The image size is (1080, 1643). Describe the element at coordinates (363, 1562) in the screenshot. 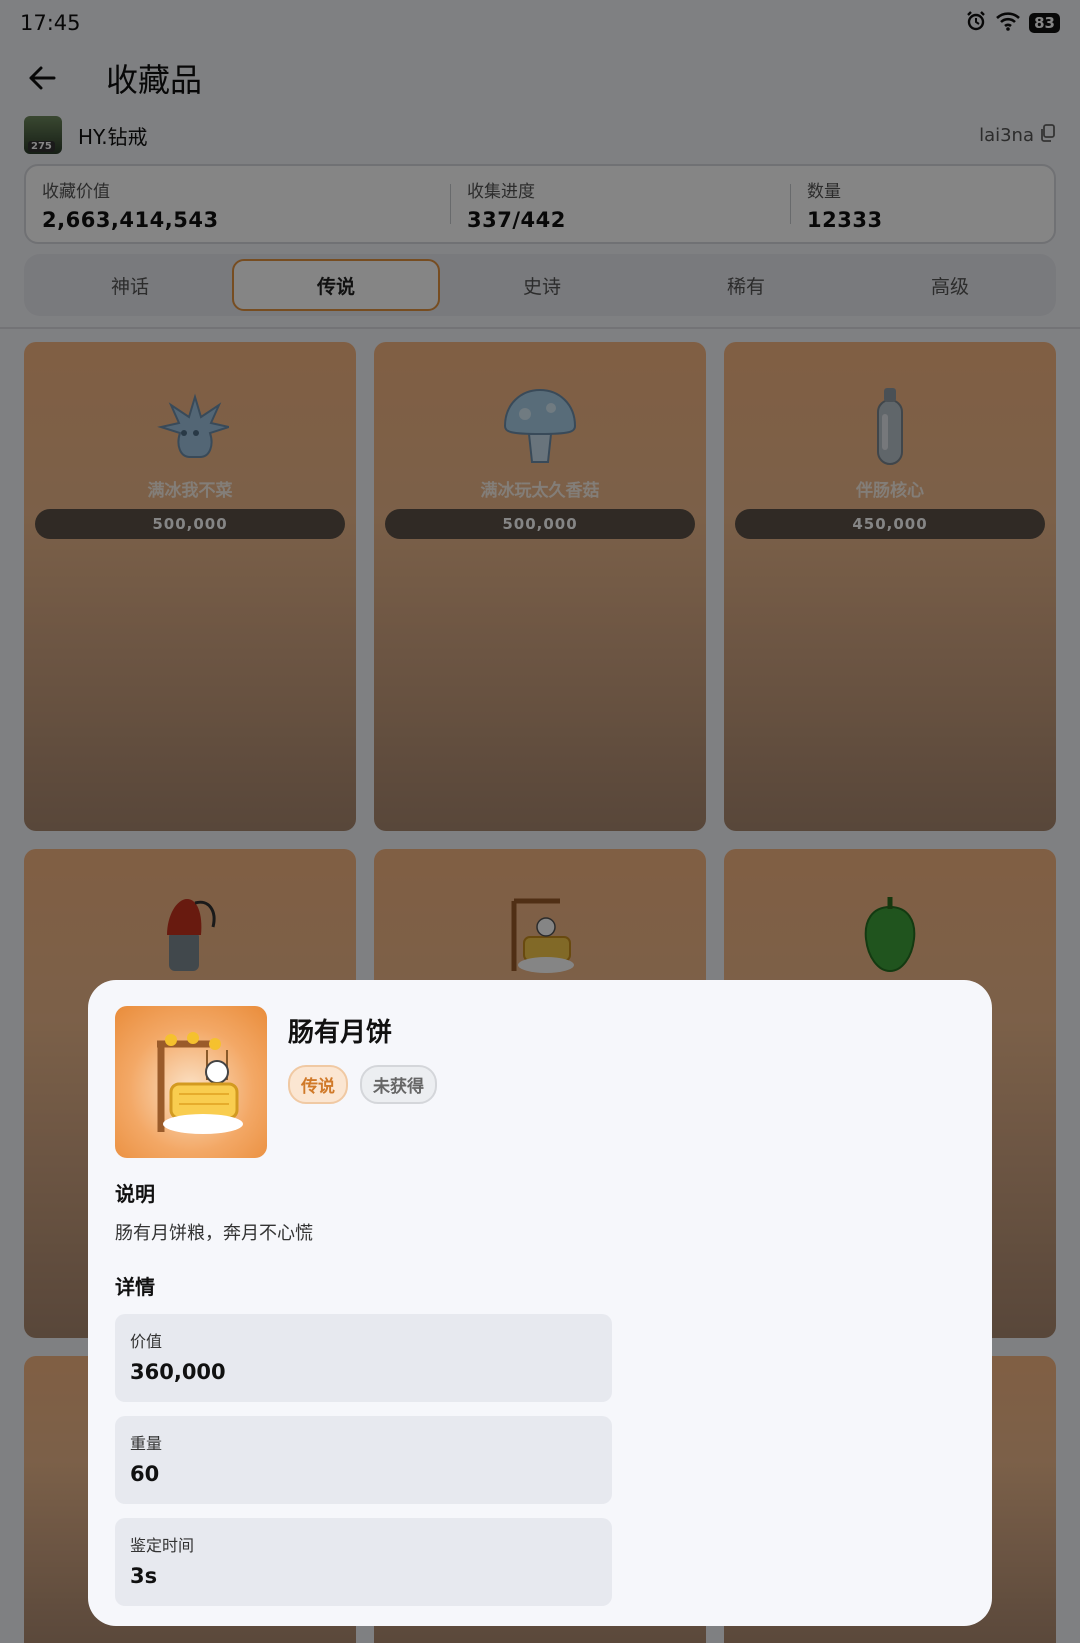

I see `detail-appraisal-box: 鉴定时间 3s` at that location.